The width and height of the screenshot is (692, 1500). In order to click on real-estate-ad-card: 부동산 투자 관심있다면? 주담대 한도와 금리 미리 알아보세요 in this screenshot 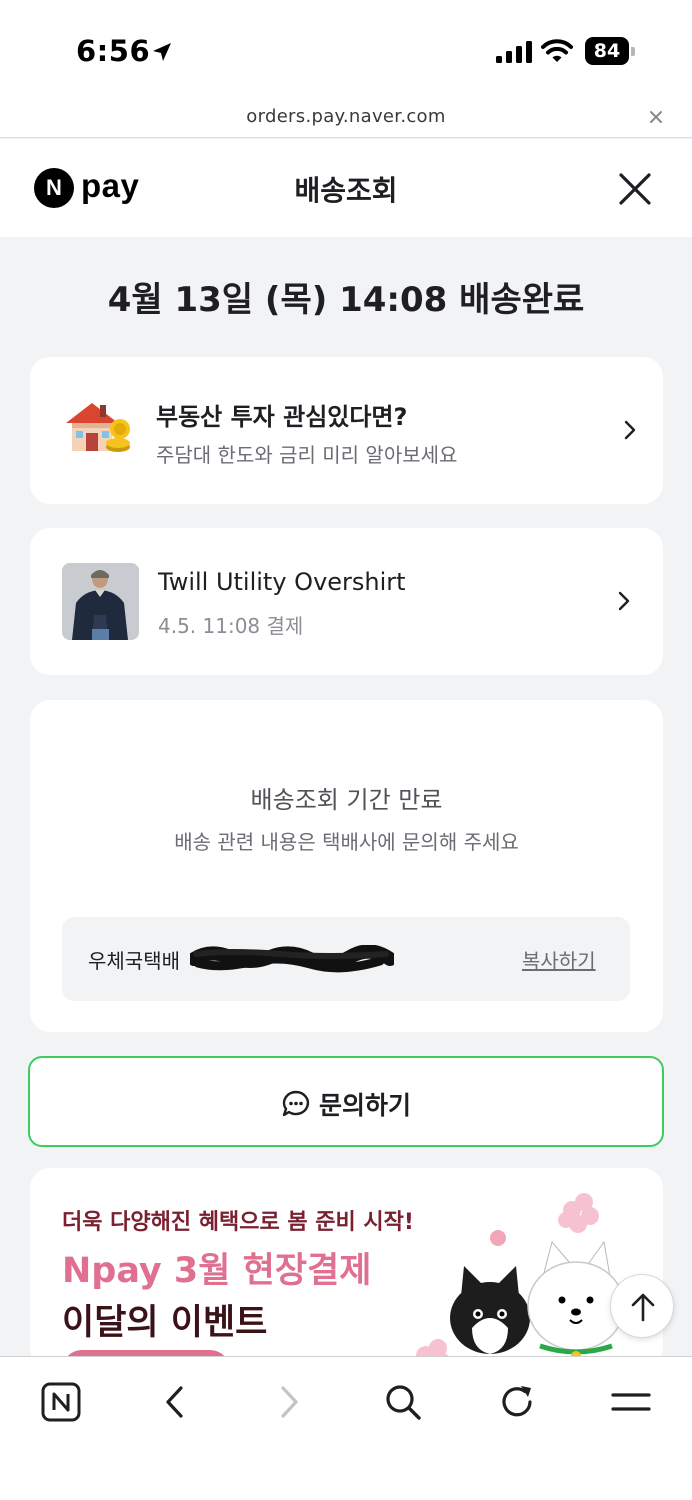, I will do `click(346, 430)`.